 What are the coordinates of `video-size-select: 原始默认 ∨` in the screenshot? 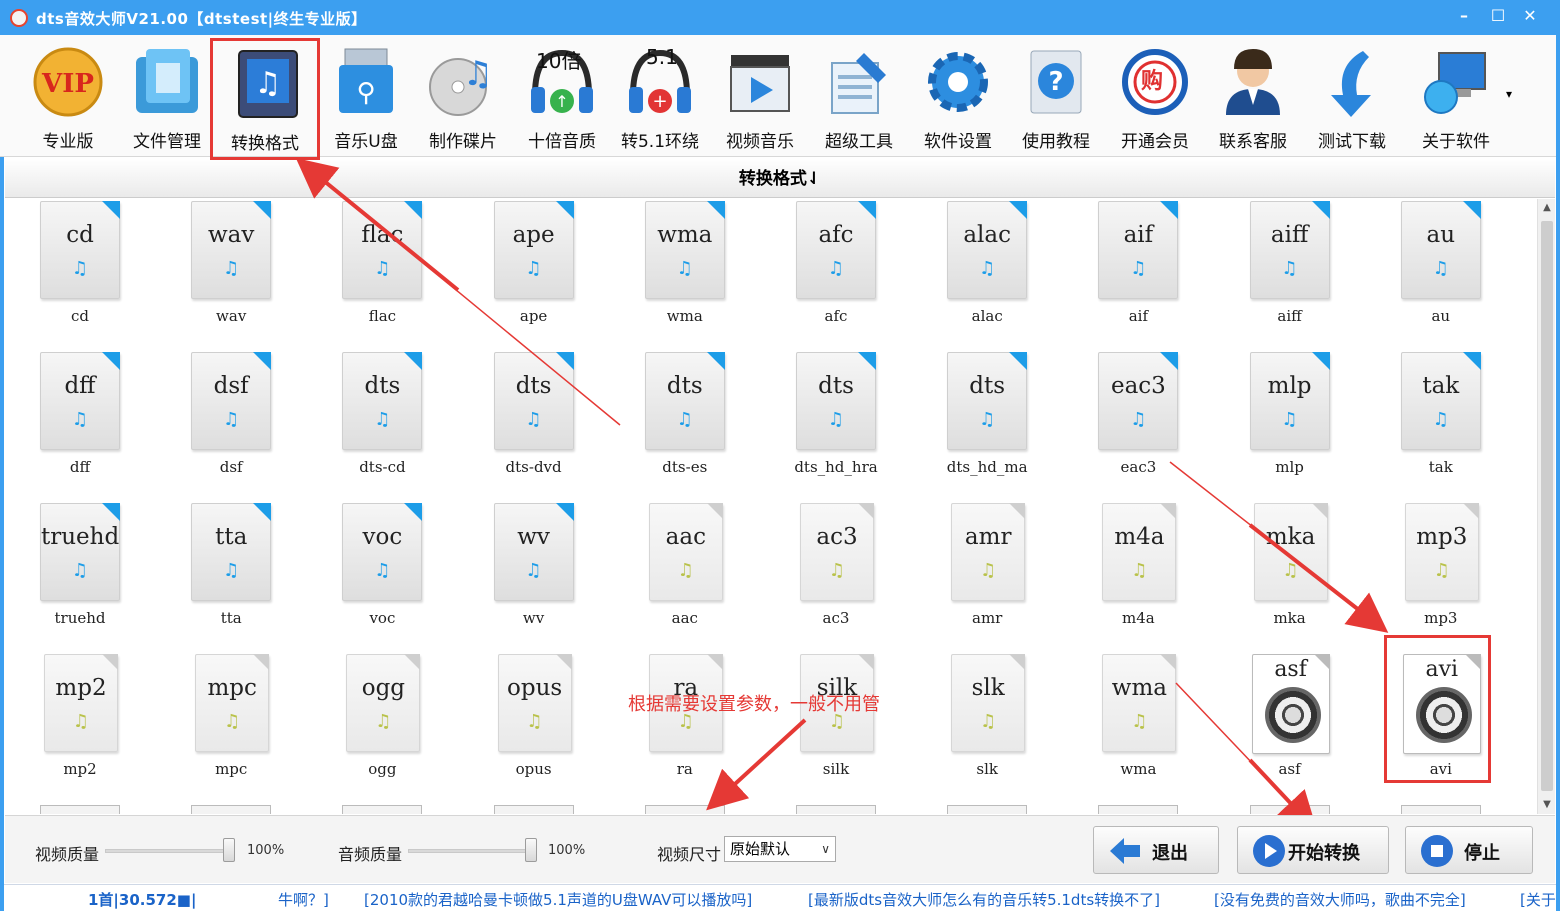 It's located at (780, 849).